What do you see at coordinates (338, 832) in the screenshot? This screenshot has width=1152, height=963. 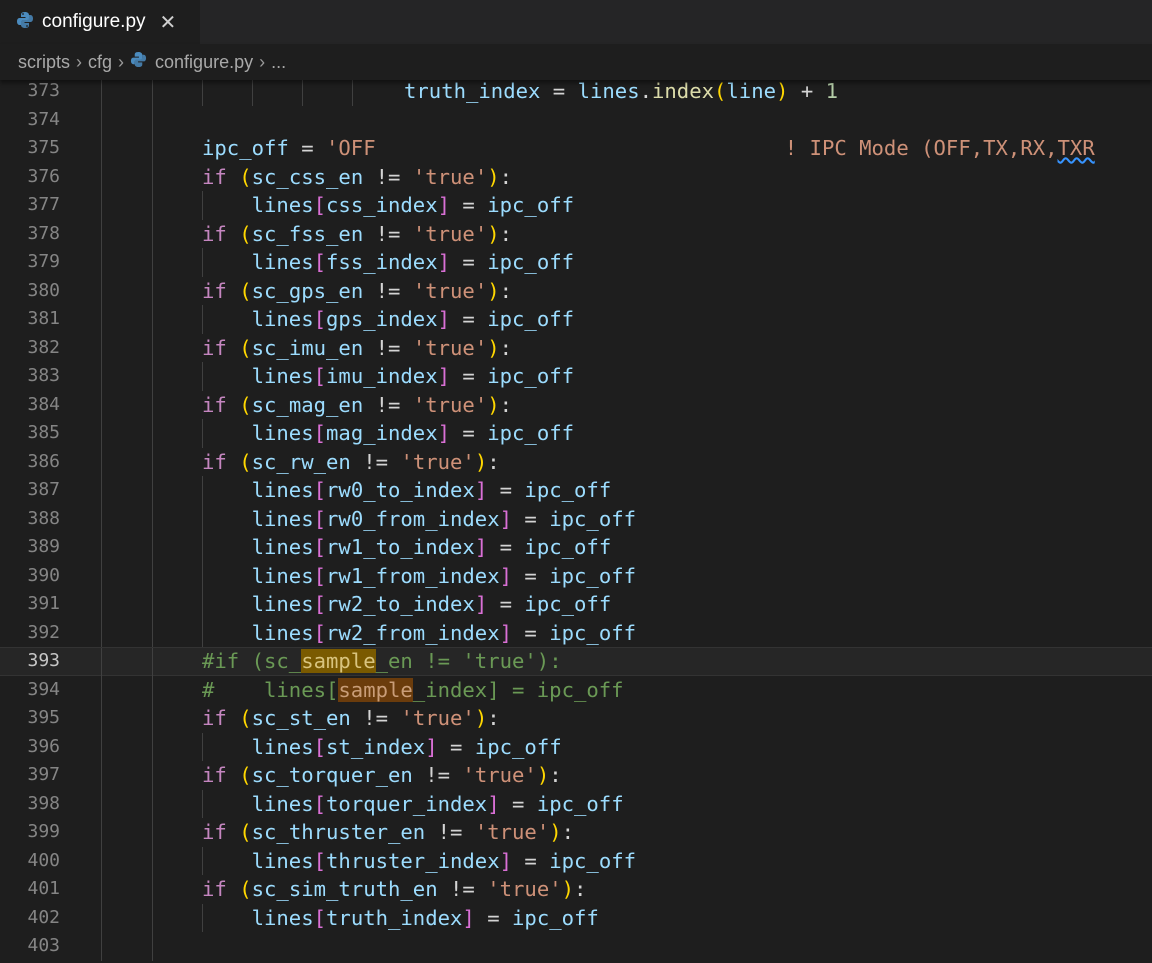 I see `code-token: sc_thruster_en` at bounding box center [338, 832].